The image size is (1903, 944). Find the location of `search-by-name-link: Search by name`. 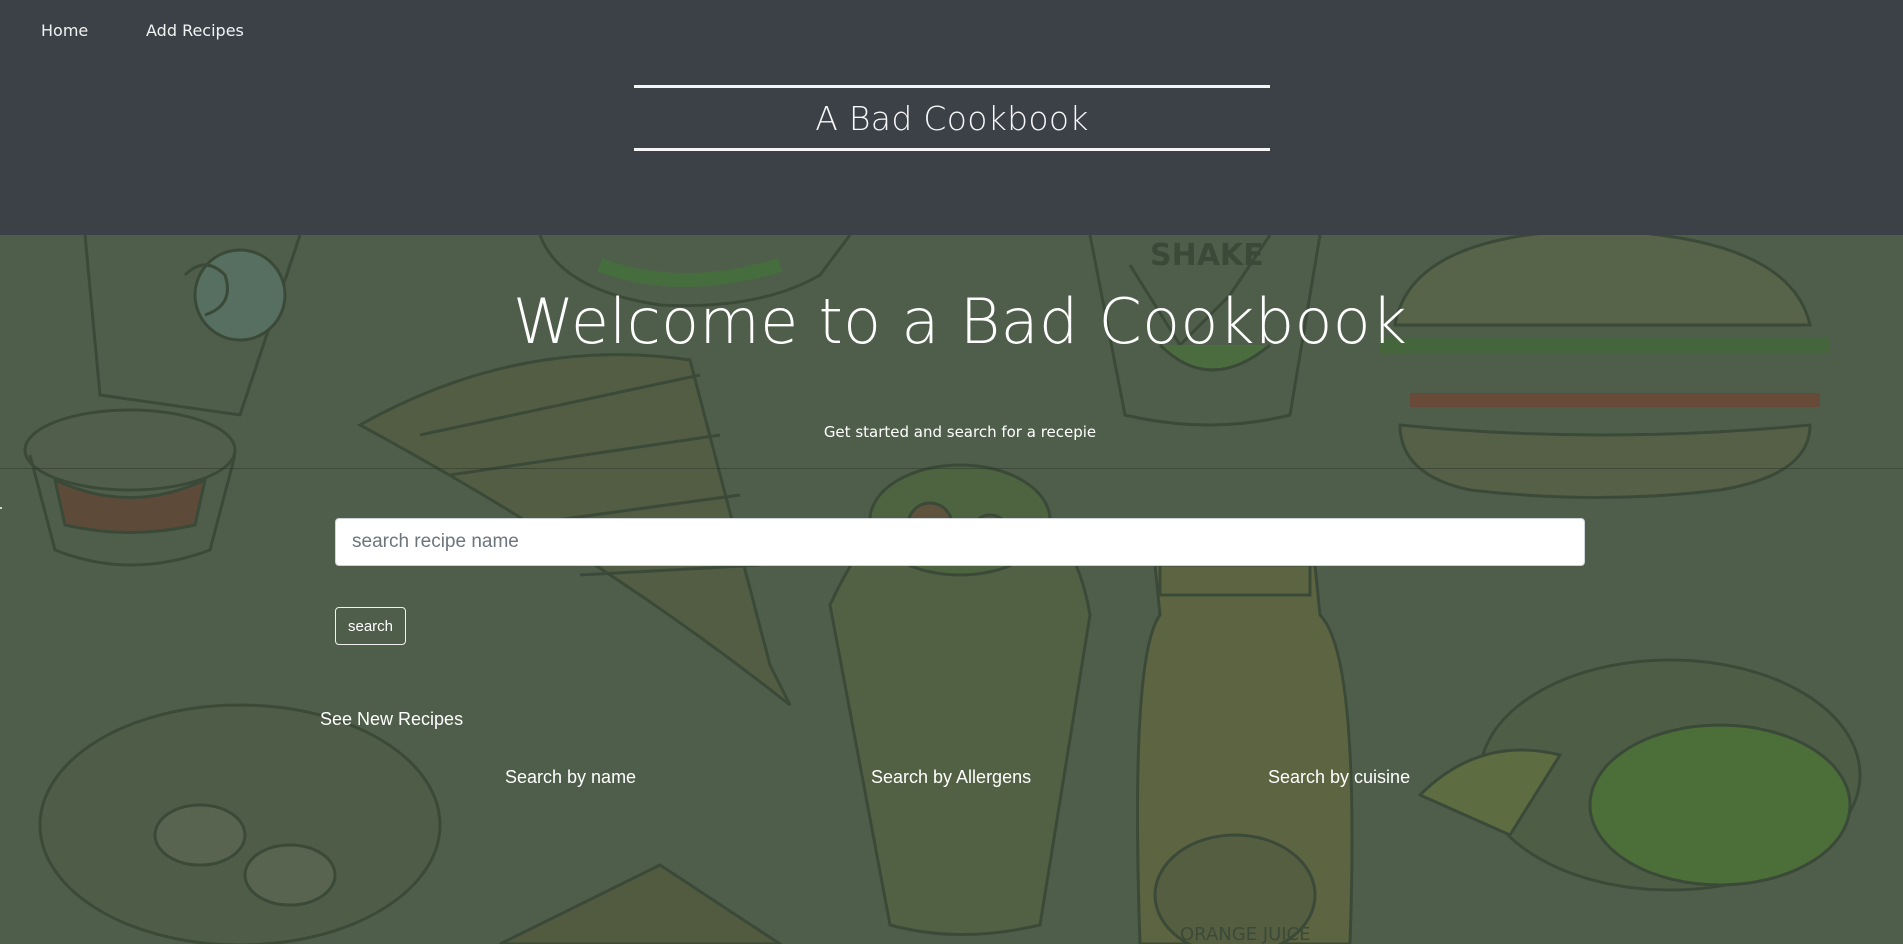

search-by-name-link: Search by name is located at coordinates (570, 777).